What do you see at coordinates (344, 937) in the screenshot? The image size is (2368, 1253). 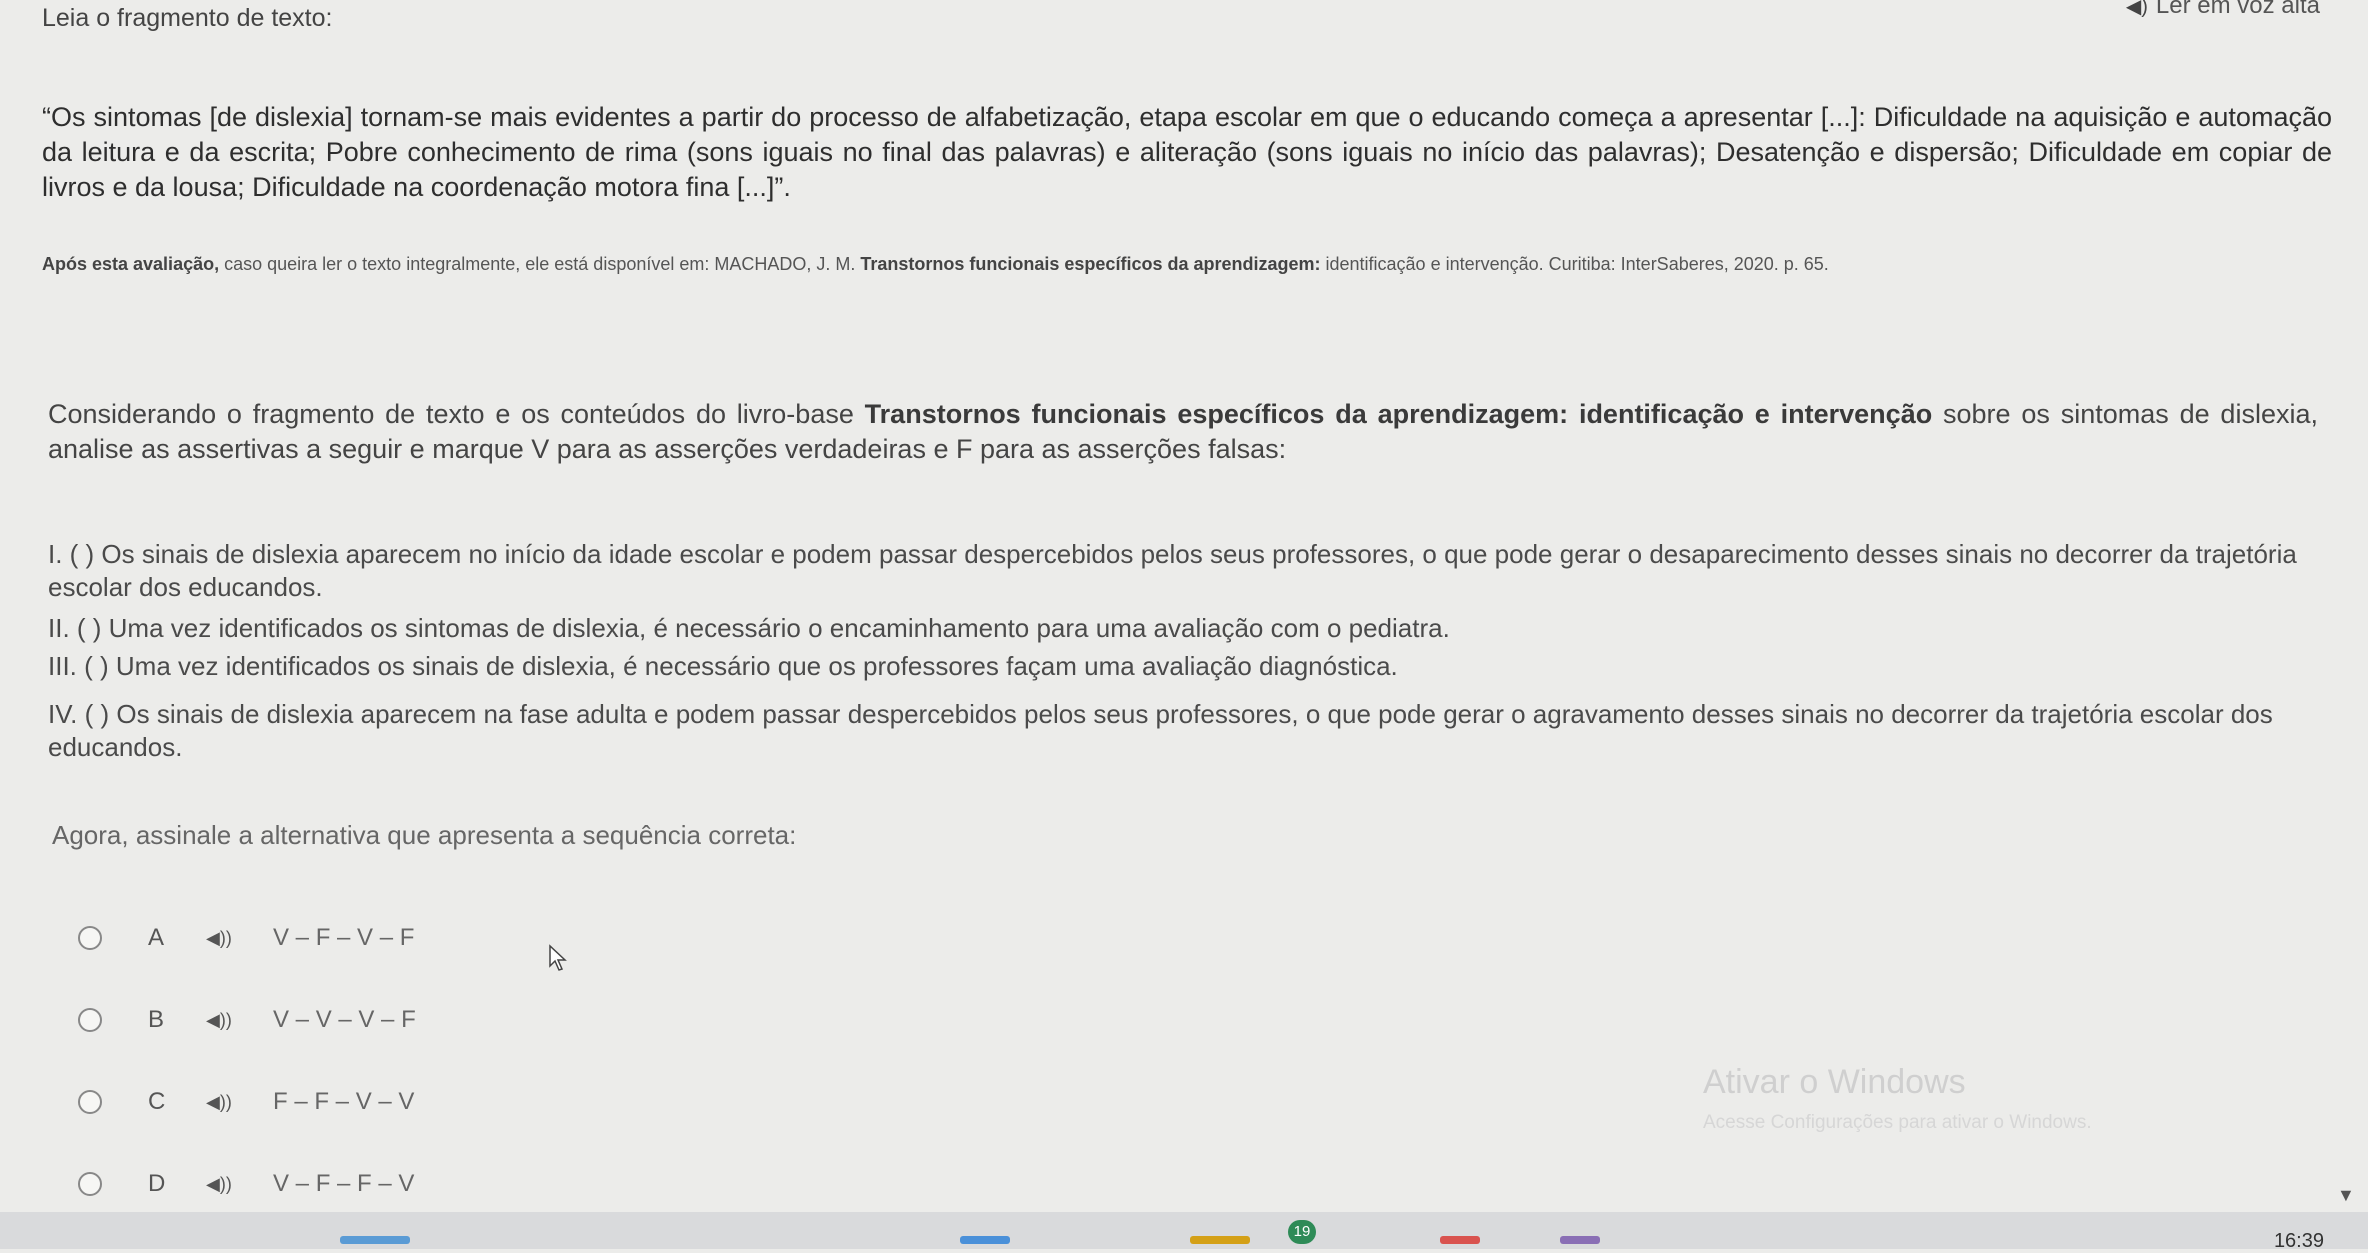 I see `option-sequence: V – F – V – F` at bounding box center [344, 937].